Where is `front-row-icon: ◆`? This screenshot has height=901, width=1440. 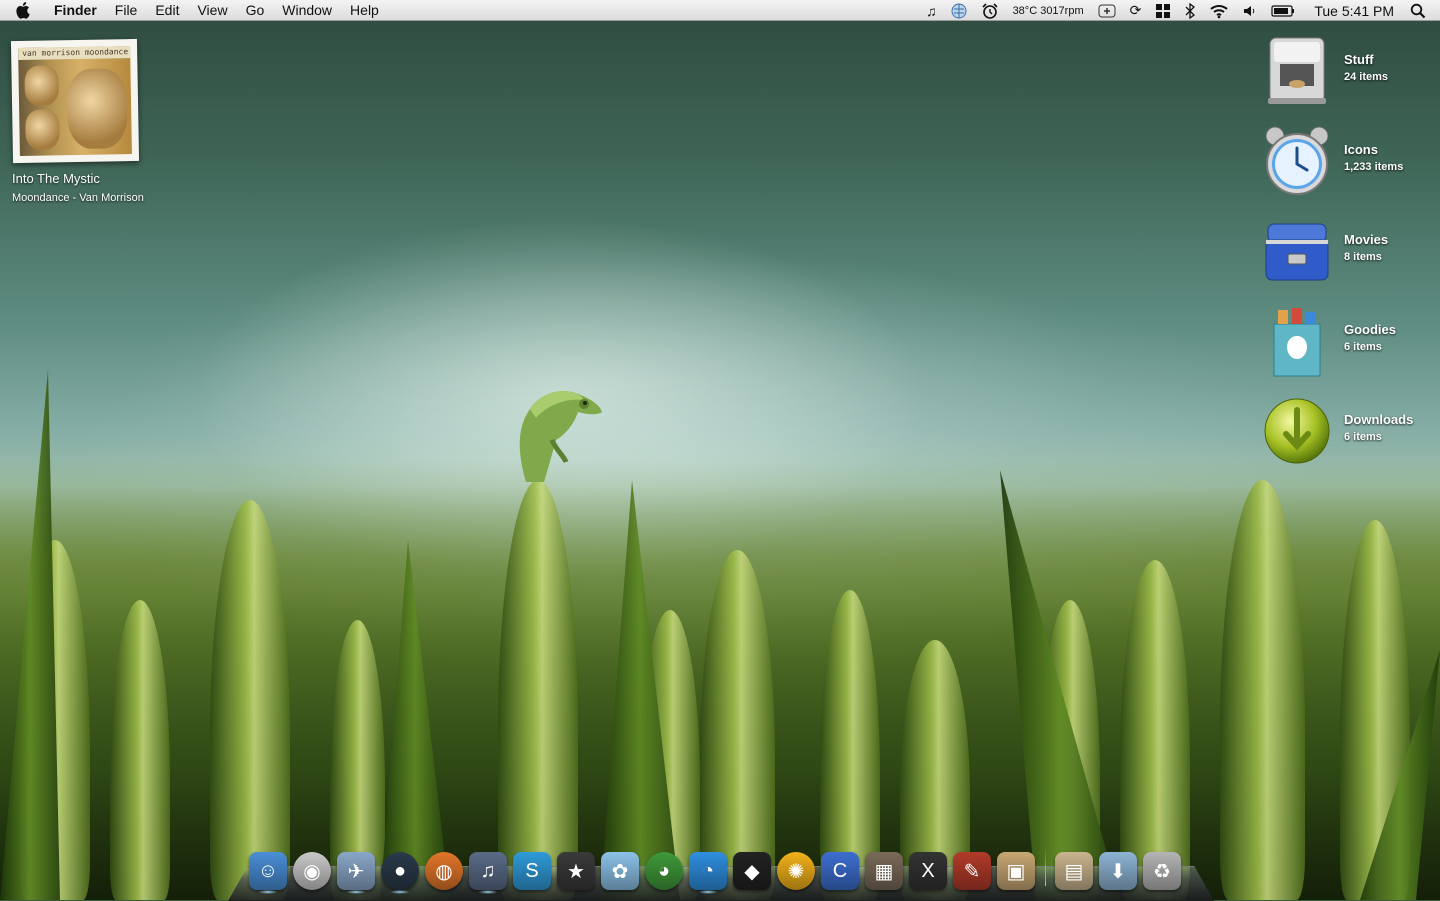 front-row-icon: ◆ is located at coordinates (752, 871).